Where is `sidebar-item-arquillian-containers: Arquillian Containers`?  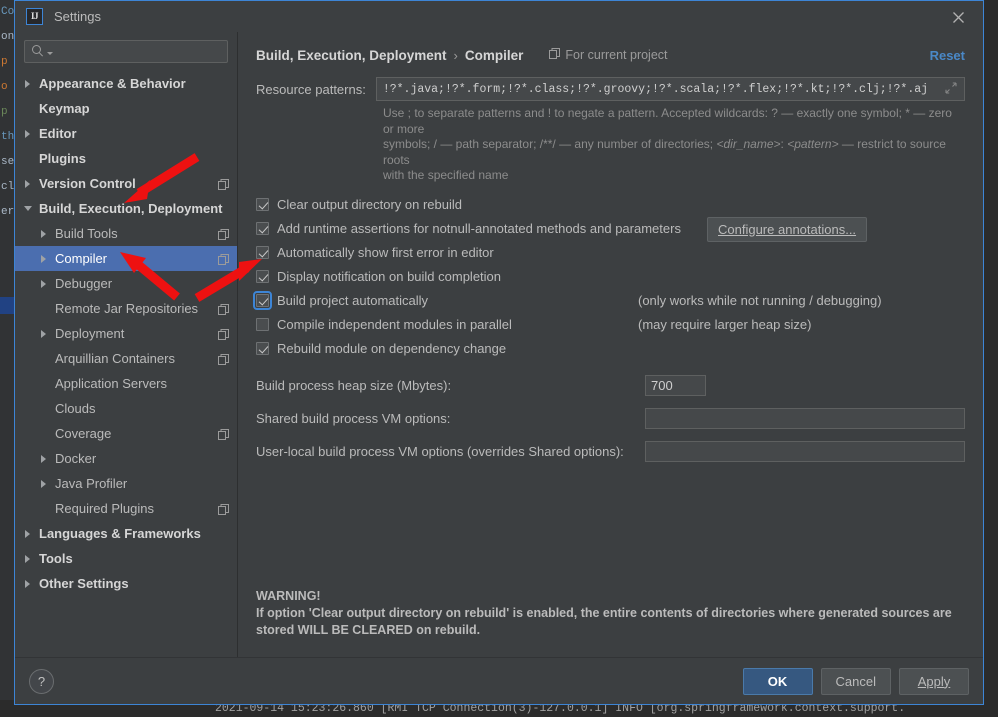 sidebar-item-arquillian-containers: Arquillian Containers is located at coordinates (126, 358).